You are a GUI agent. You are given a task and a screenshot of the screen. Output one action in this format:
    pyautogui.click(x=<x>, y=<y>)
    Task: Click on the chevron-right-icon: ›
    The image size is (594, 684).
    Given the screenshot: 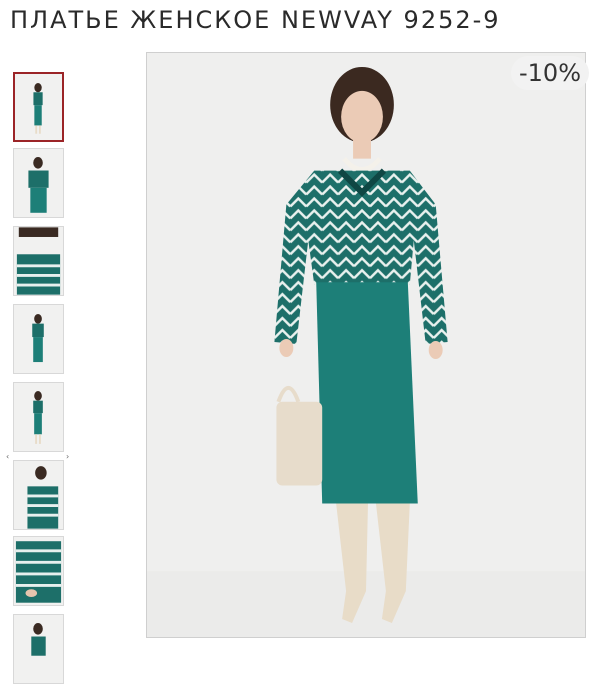 What is the action you would take?
    pyautogui.click(x=67, y=456)
    